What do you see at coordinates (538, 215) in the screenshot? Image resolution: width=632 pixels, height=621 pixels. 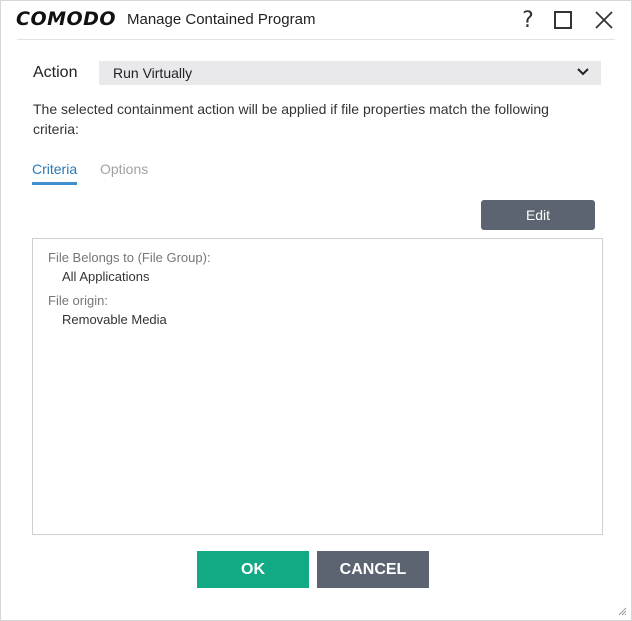 I see `edit-button: Edit` at bounding box center [538, 215].